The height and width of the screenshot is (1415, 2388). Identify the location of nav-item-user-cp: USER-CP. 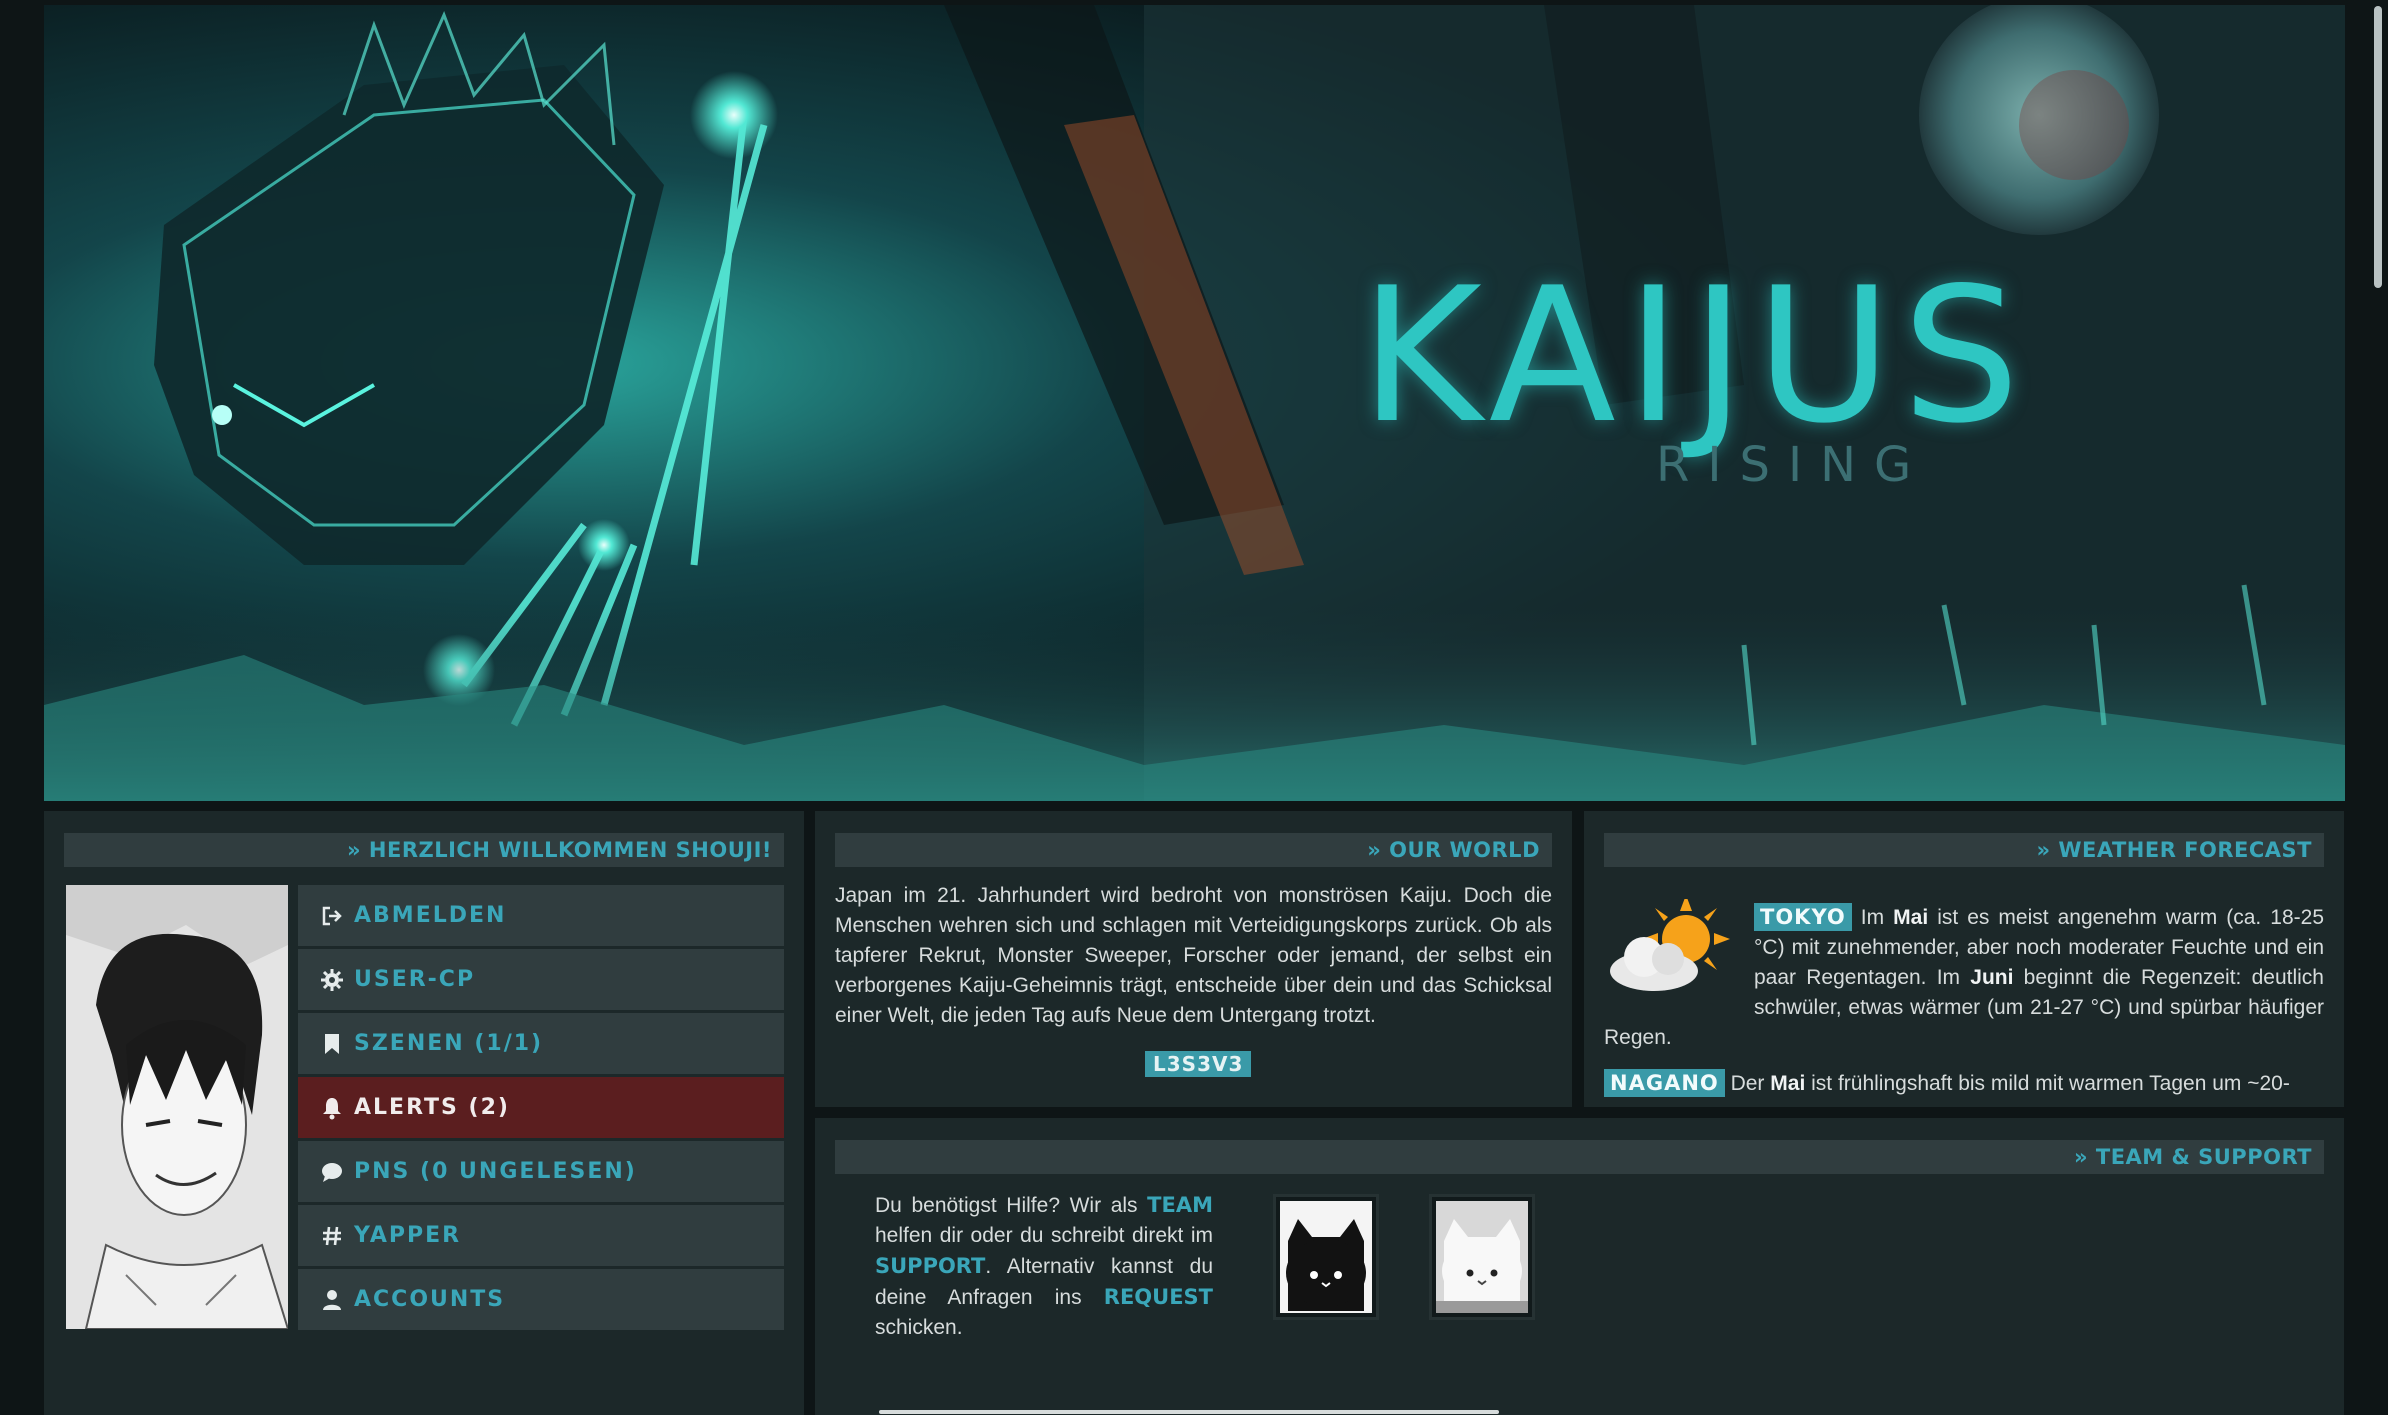
(541, 979).